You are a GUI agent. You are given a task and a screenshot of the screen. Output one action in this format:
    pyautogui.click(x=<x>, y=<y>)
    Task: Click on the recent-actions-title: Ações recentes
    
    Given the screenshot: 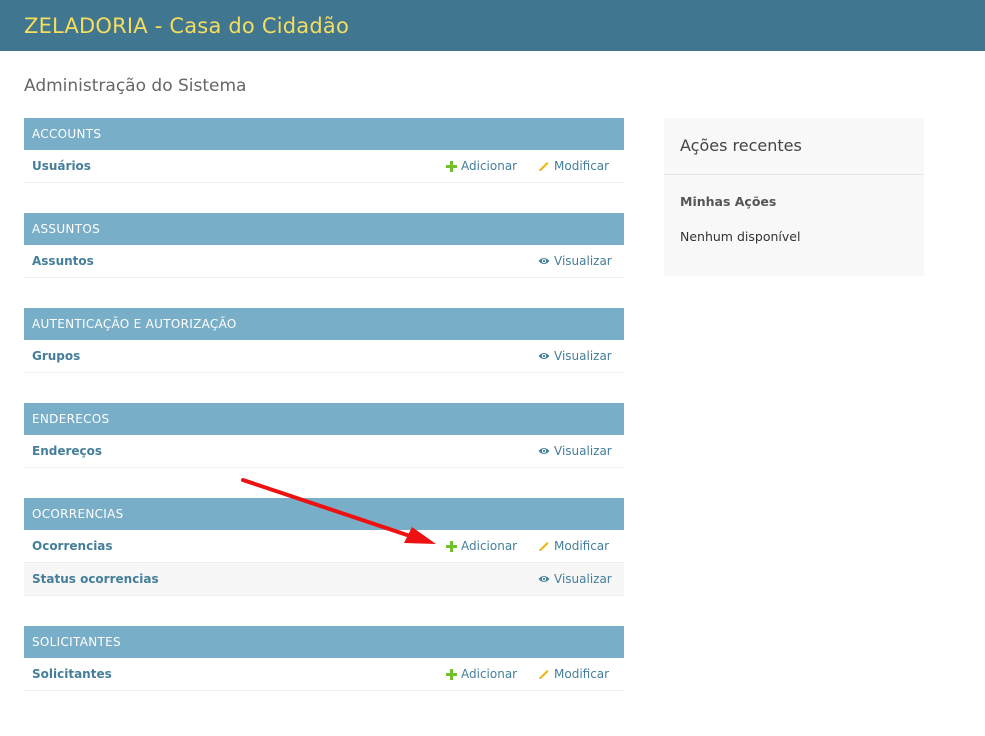 What is the action you would take?
    pyautogui.click(x=794, y=146)
    